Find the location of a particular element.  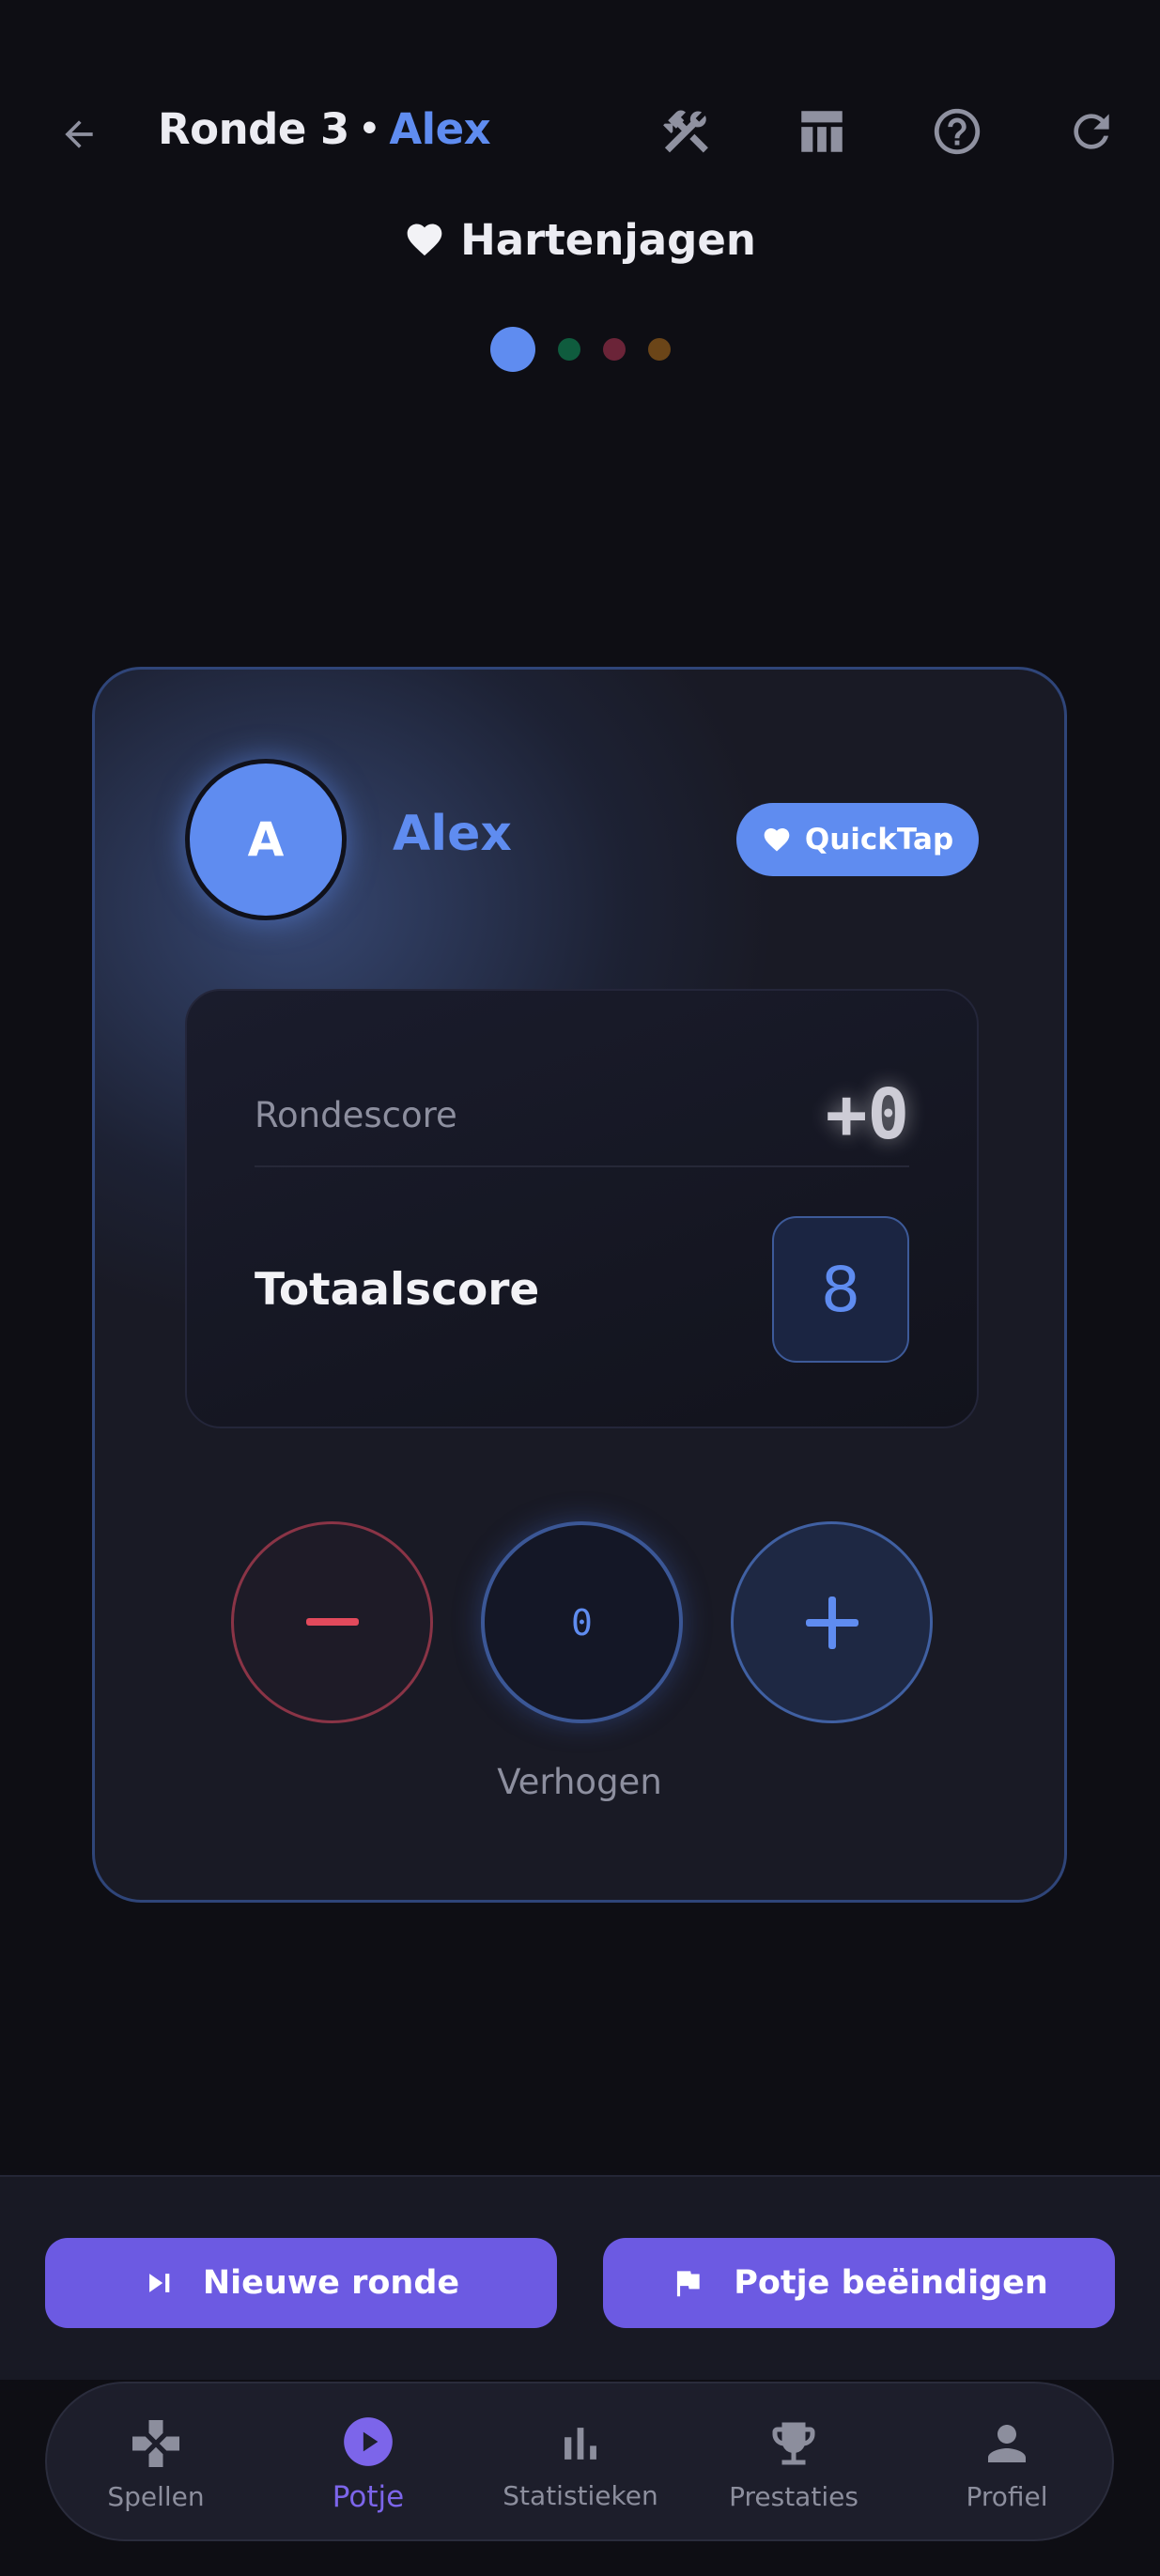

bar-chart-icon is located at coordinates (581, 2443).